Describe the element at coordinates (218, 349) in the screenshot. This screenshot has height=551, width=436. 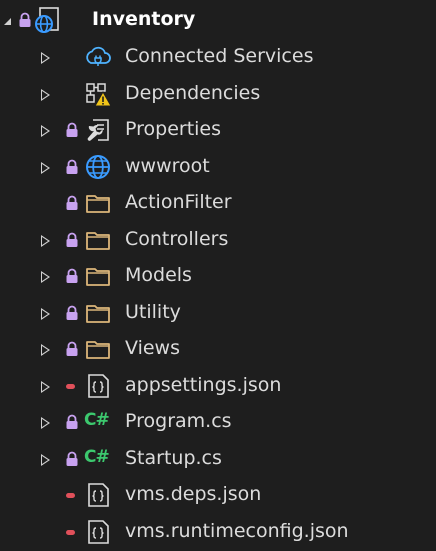
I see `tree-node: Views` at that location.